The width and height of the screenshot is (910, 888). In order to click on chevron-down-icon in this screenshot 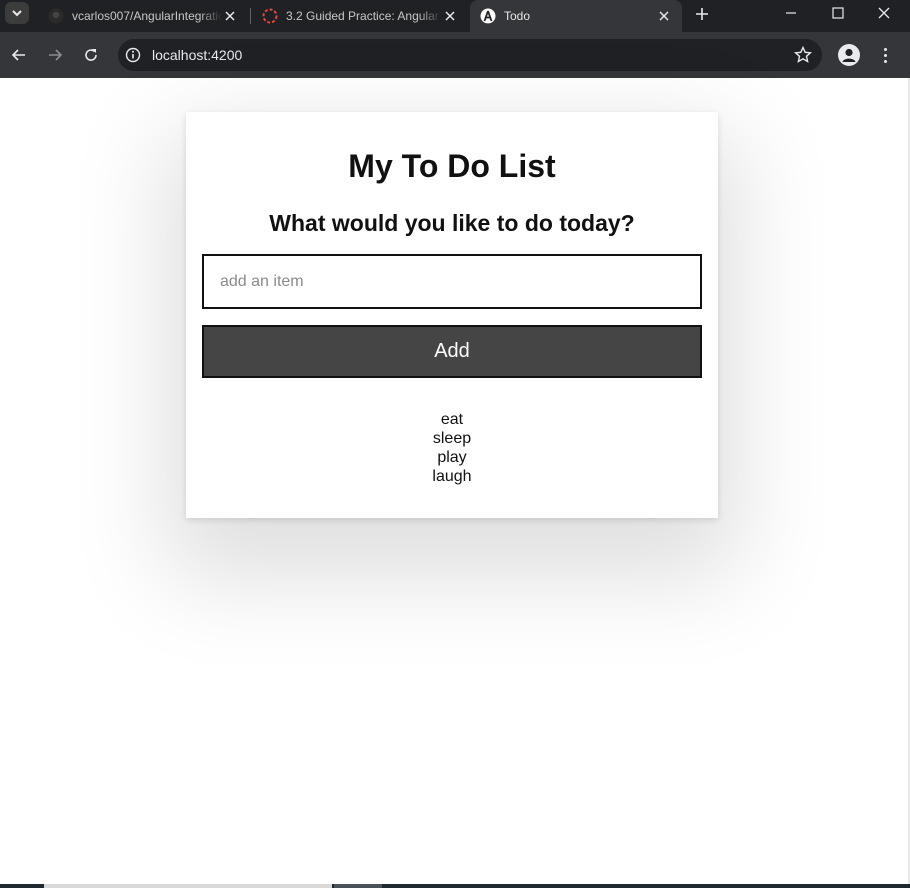, I will do `click(17, 13)`.